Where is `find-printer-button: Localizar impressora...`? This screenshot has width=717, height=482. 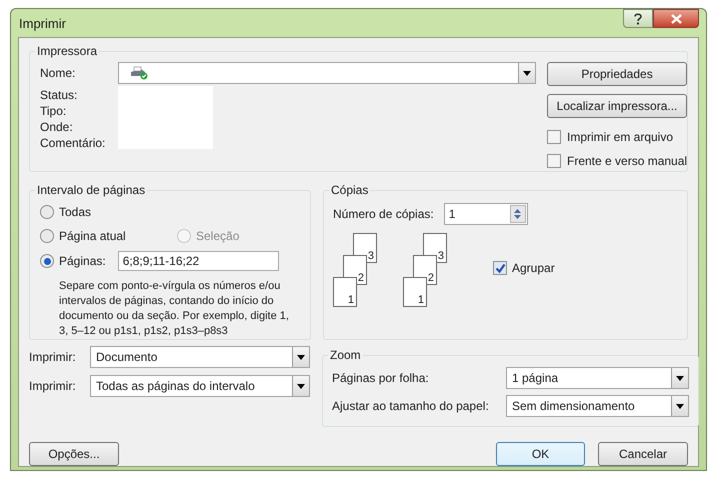 find-printer-button: Localizar impressora... is located at coordinates (617, 106).